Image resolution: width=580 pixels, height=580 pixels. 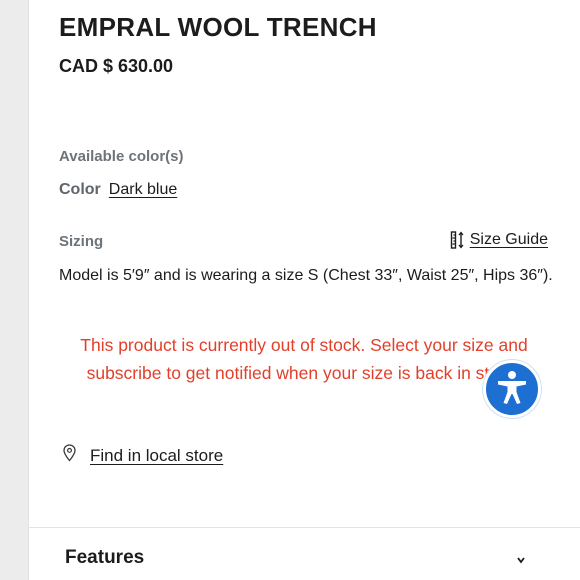 I want to click on find-in-store-link: Find in local store, so click(x=143, y=455).